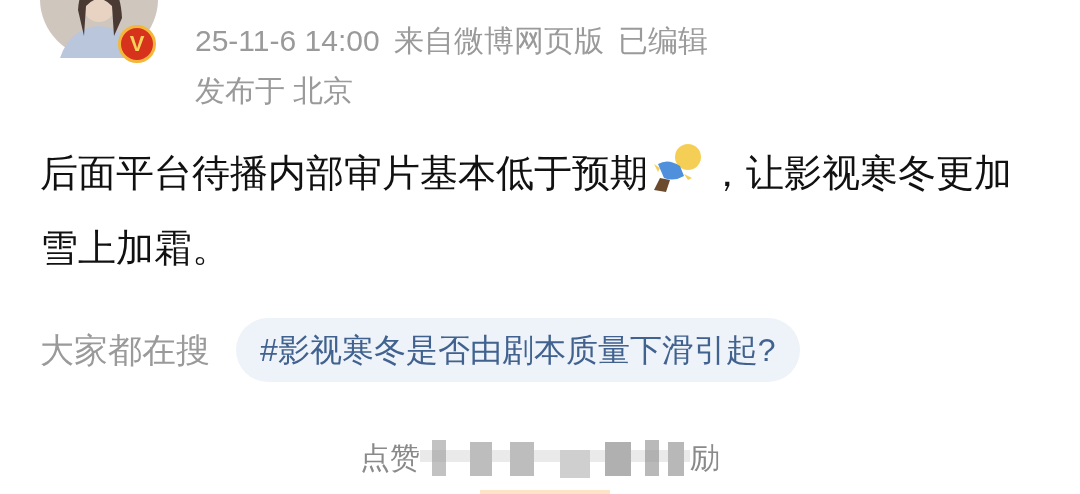 The width and height of the screenshot is (1080, 494). Describe the element at coordinates (518, 350) in the screenshot. I see `topic-tag: #影视寒冬是否由剧本质量下滑引起?` at that location.